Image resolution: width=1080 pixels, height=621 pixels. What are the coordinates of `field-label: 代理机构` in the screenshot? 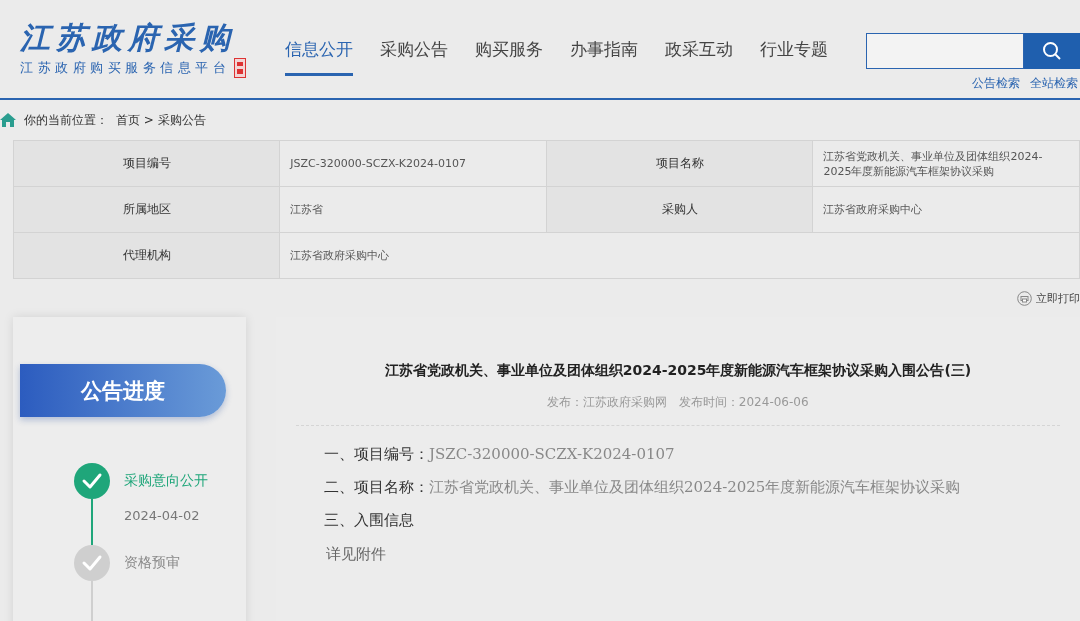 It's located at (146, 255).